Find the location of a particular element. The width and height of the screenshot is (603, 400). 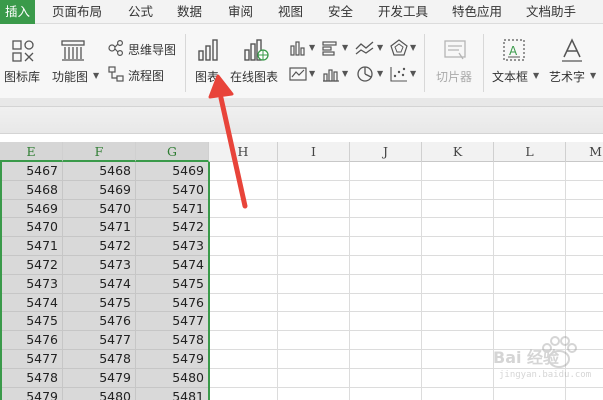

cell-g: 5469 is located at coordinates (172, 171).